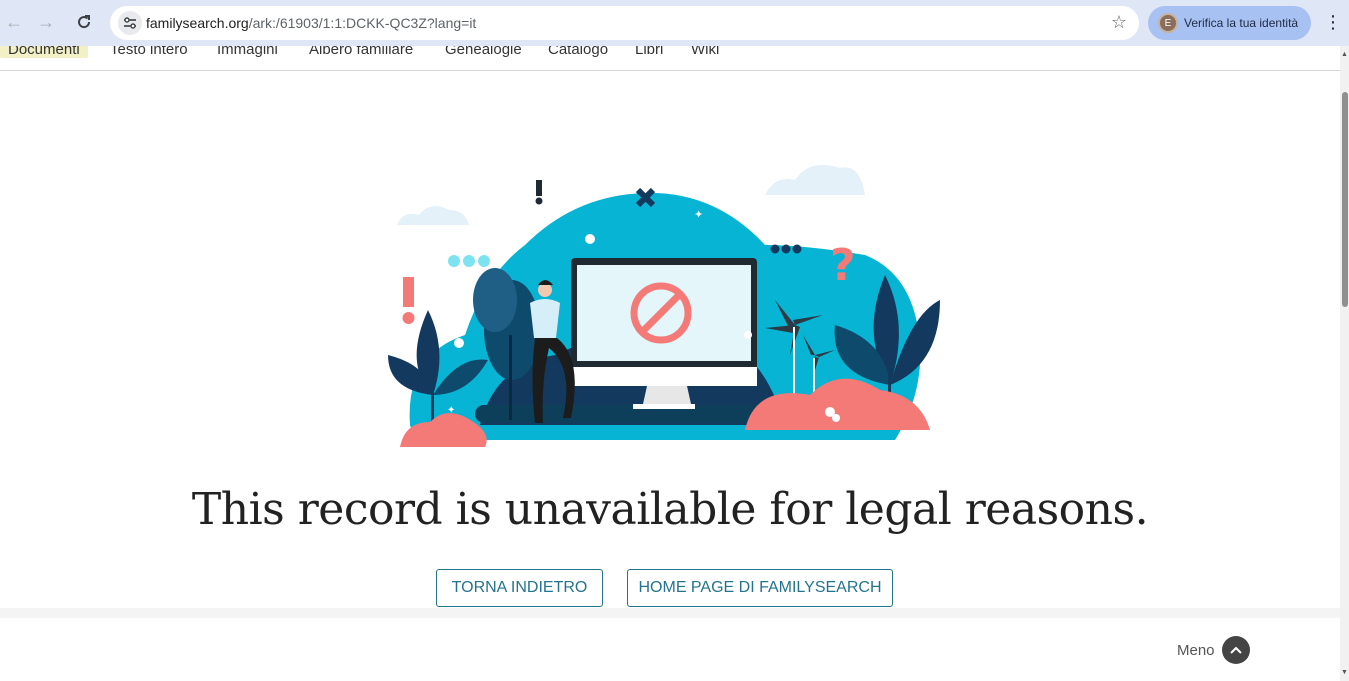 This screenshot has height=681, width=1349. What do you see at coordinates (14, 22) in the screenshot?
I see `back-arrow-icon: ←` at bounding box center [14, 22].